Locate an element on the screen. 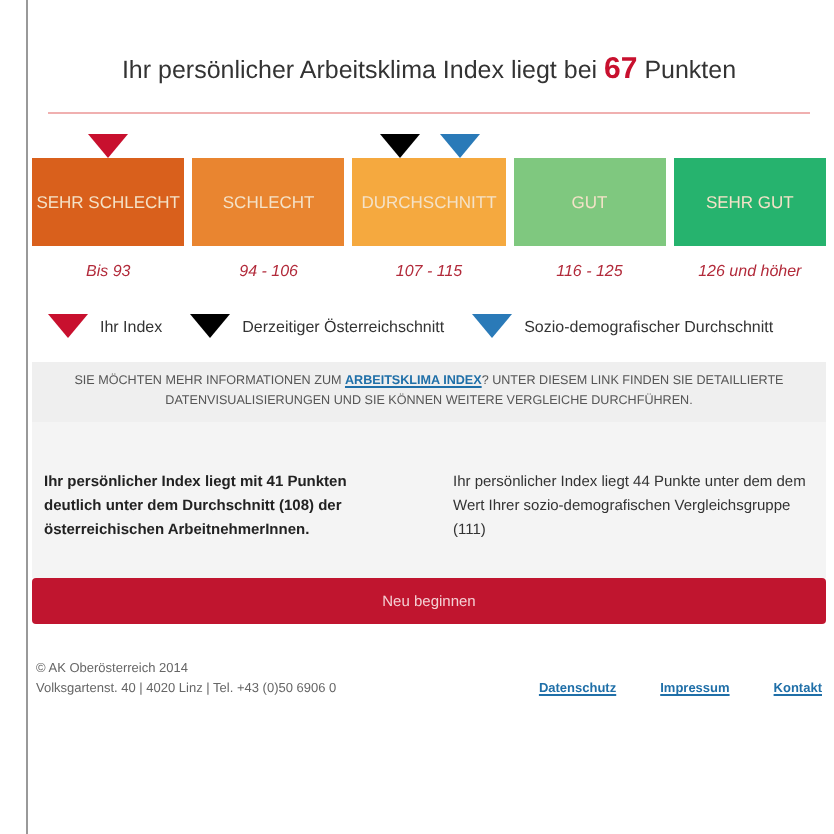 Image resolution: width=834 pixels, height=834 pixels. rating-block: SEHR SCHLECHT is located at coordinates (108, 202).